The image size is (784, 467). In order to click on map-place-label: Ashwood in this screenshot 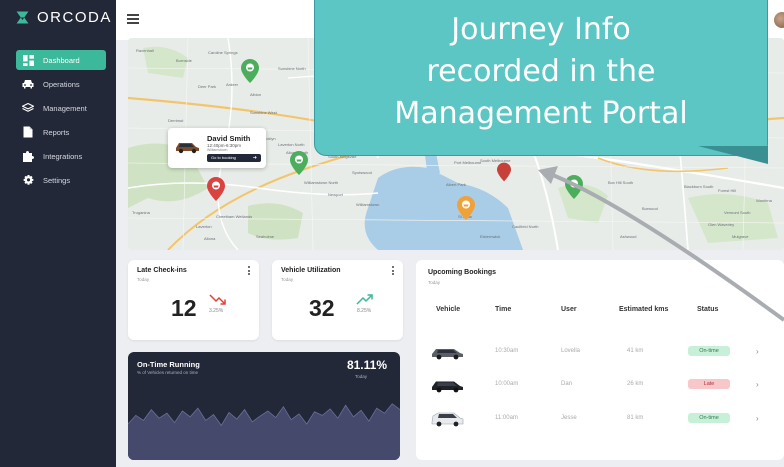, I will do `click(628, 236)`.